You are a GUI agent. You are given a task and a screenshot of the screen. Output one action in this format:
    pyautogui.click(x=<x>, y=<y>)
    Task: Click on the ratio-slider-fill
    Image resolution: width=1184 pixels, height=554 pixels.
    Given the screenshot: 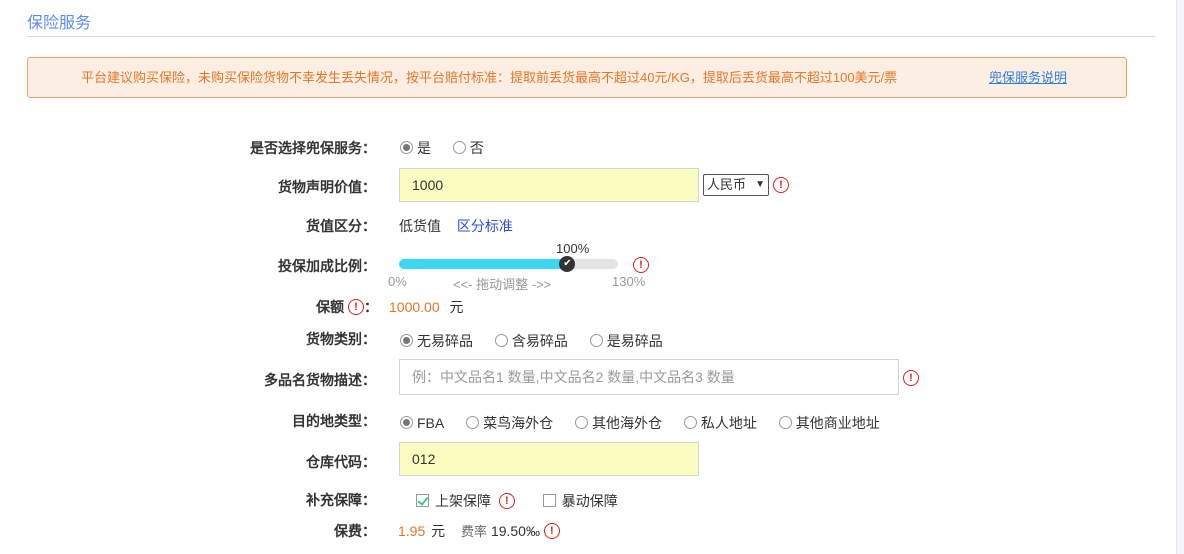 What is the action you would take?
    pyautogui.click(x=483, y=264)
    